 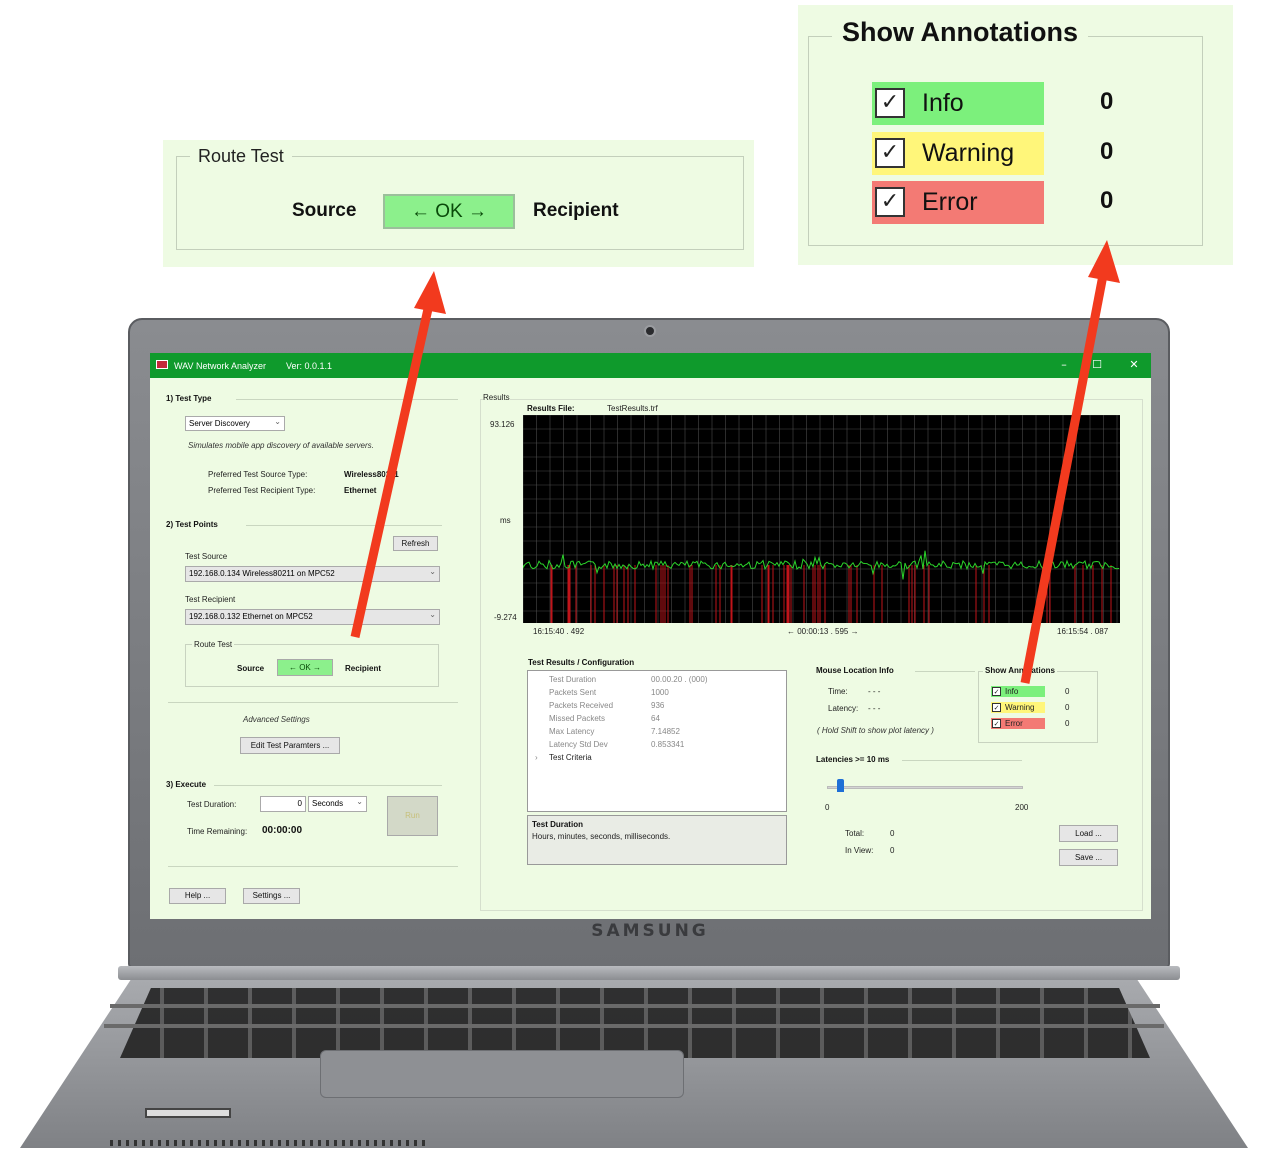 I want to click on annotations-arrow-line, so click(x=1064, y=476).